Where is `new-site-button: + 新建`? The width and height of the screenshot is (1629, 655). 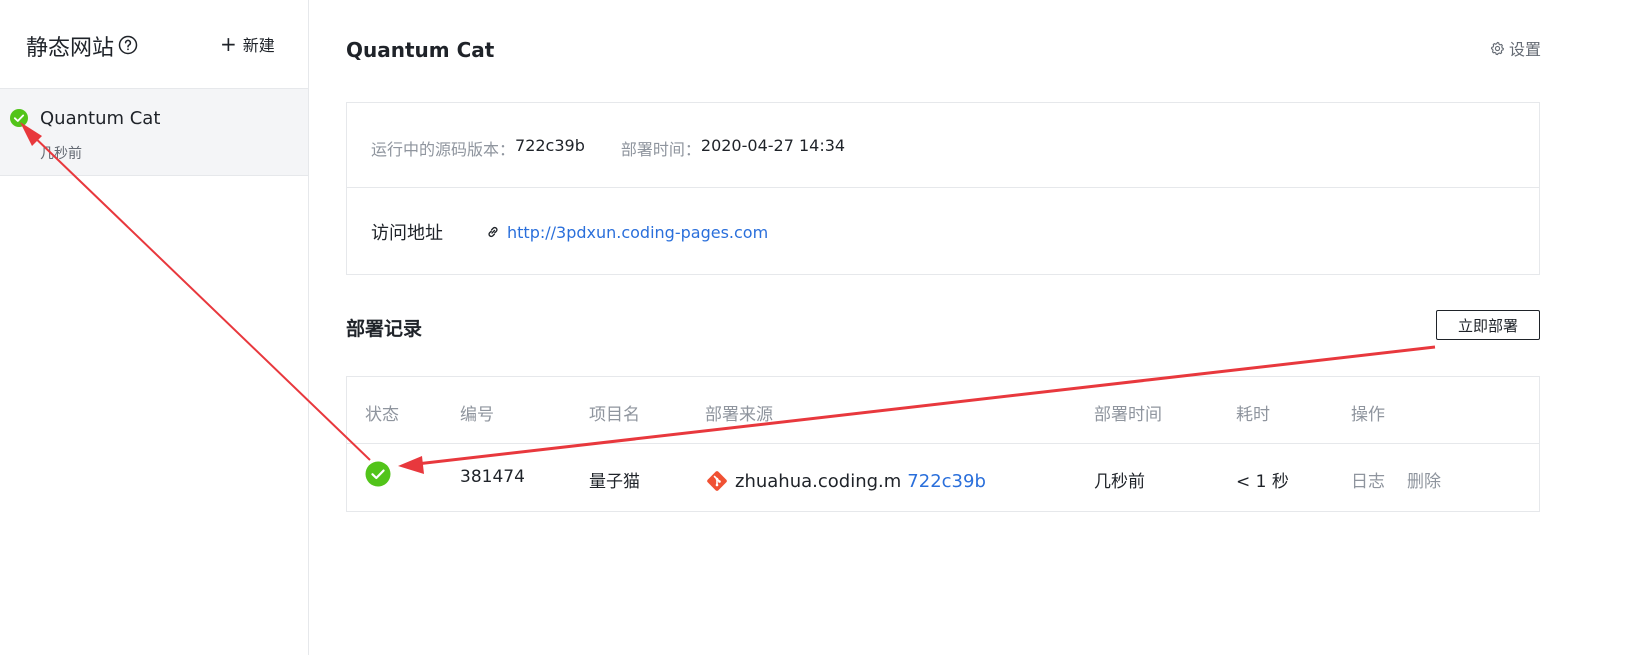
new-site-button: + 新建 is located at coordinates (247, 44).